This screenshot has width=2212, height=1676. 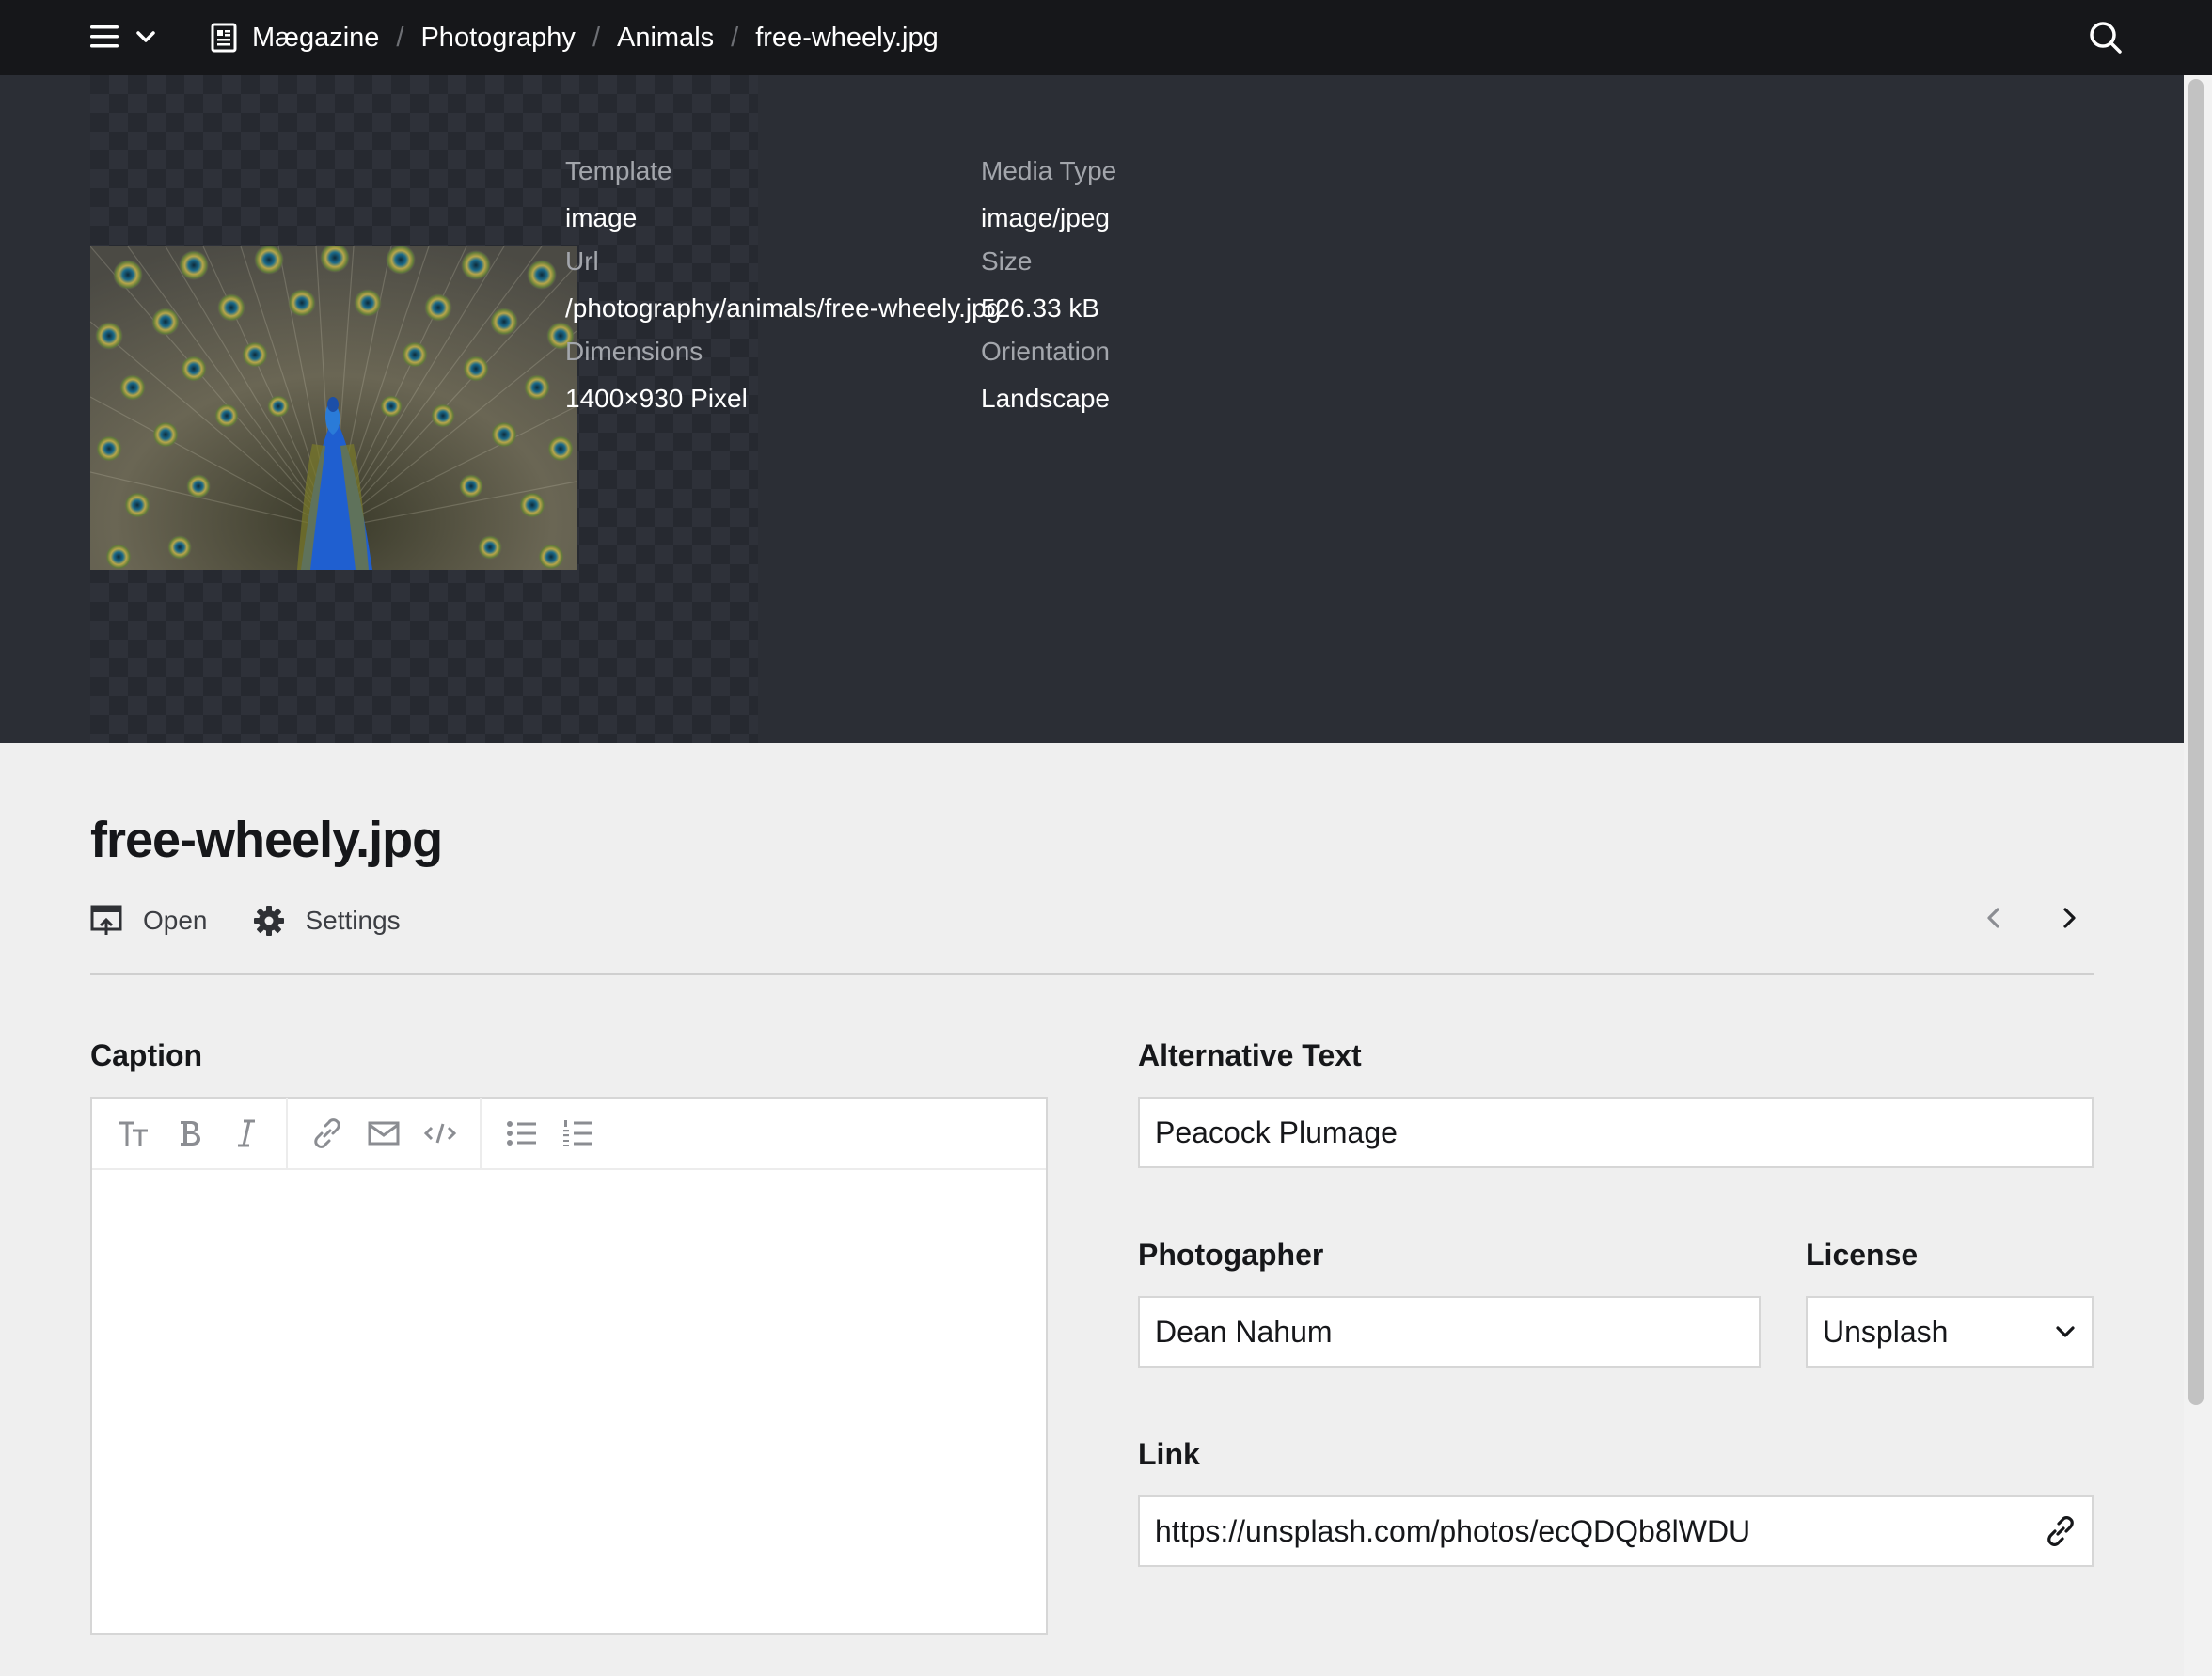 What do you see at coordinates (268, 921) in the screenshot?
I see `gear-icon` at bounding box center [268, 921].